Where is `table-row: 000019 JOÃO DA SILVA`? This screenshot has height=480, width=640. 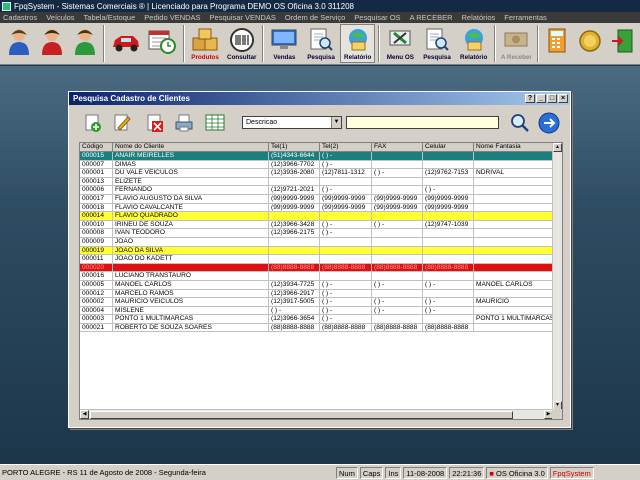 table-row: 000019 JOÃO DA SILVA is located at coordinates (316, 251).